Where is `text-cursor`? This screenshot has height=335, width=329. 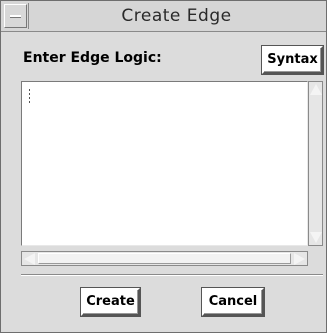 text-cursor is located at coordinates (29, 97).